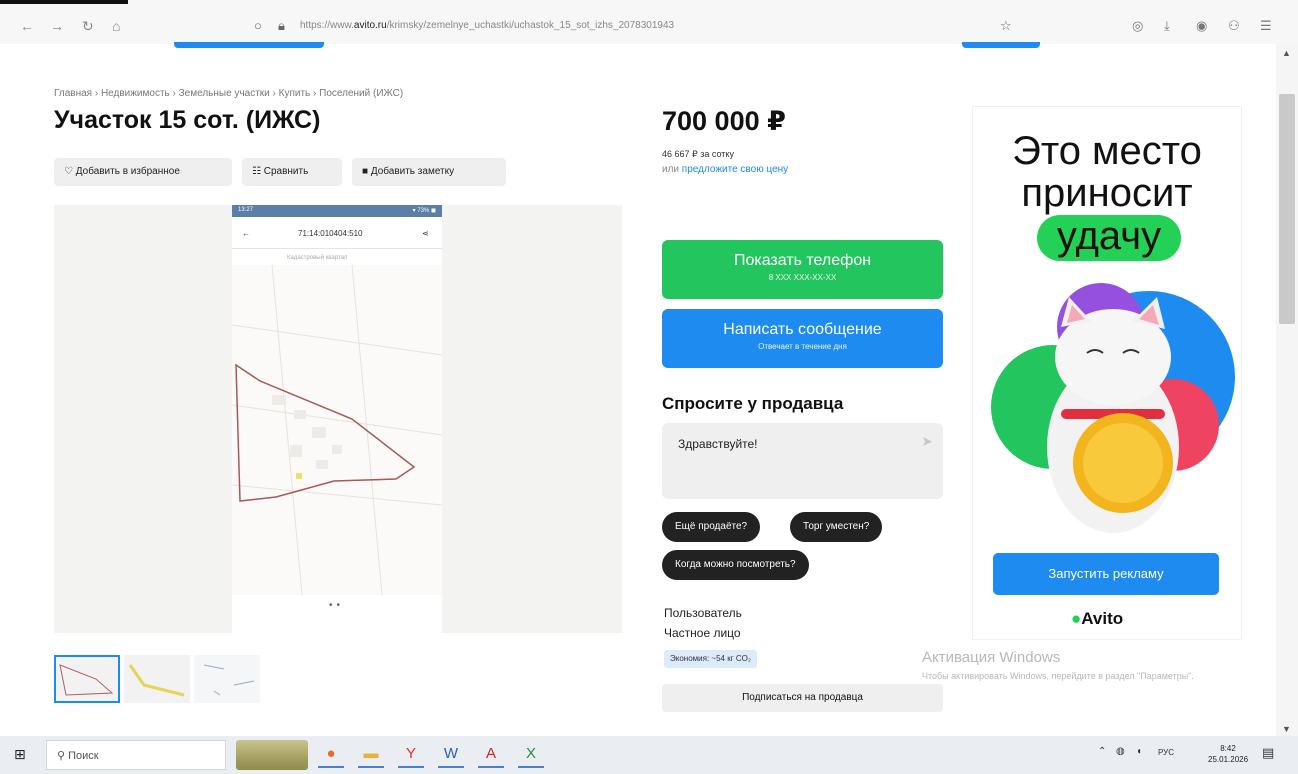 The width and height of the screenshot is (1298, 774). I want to click on quick-question-chip: Торг уместен?, so click(836, 527).